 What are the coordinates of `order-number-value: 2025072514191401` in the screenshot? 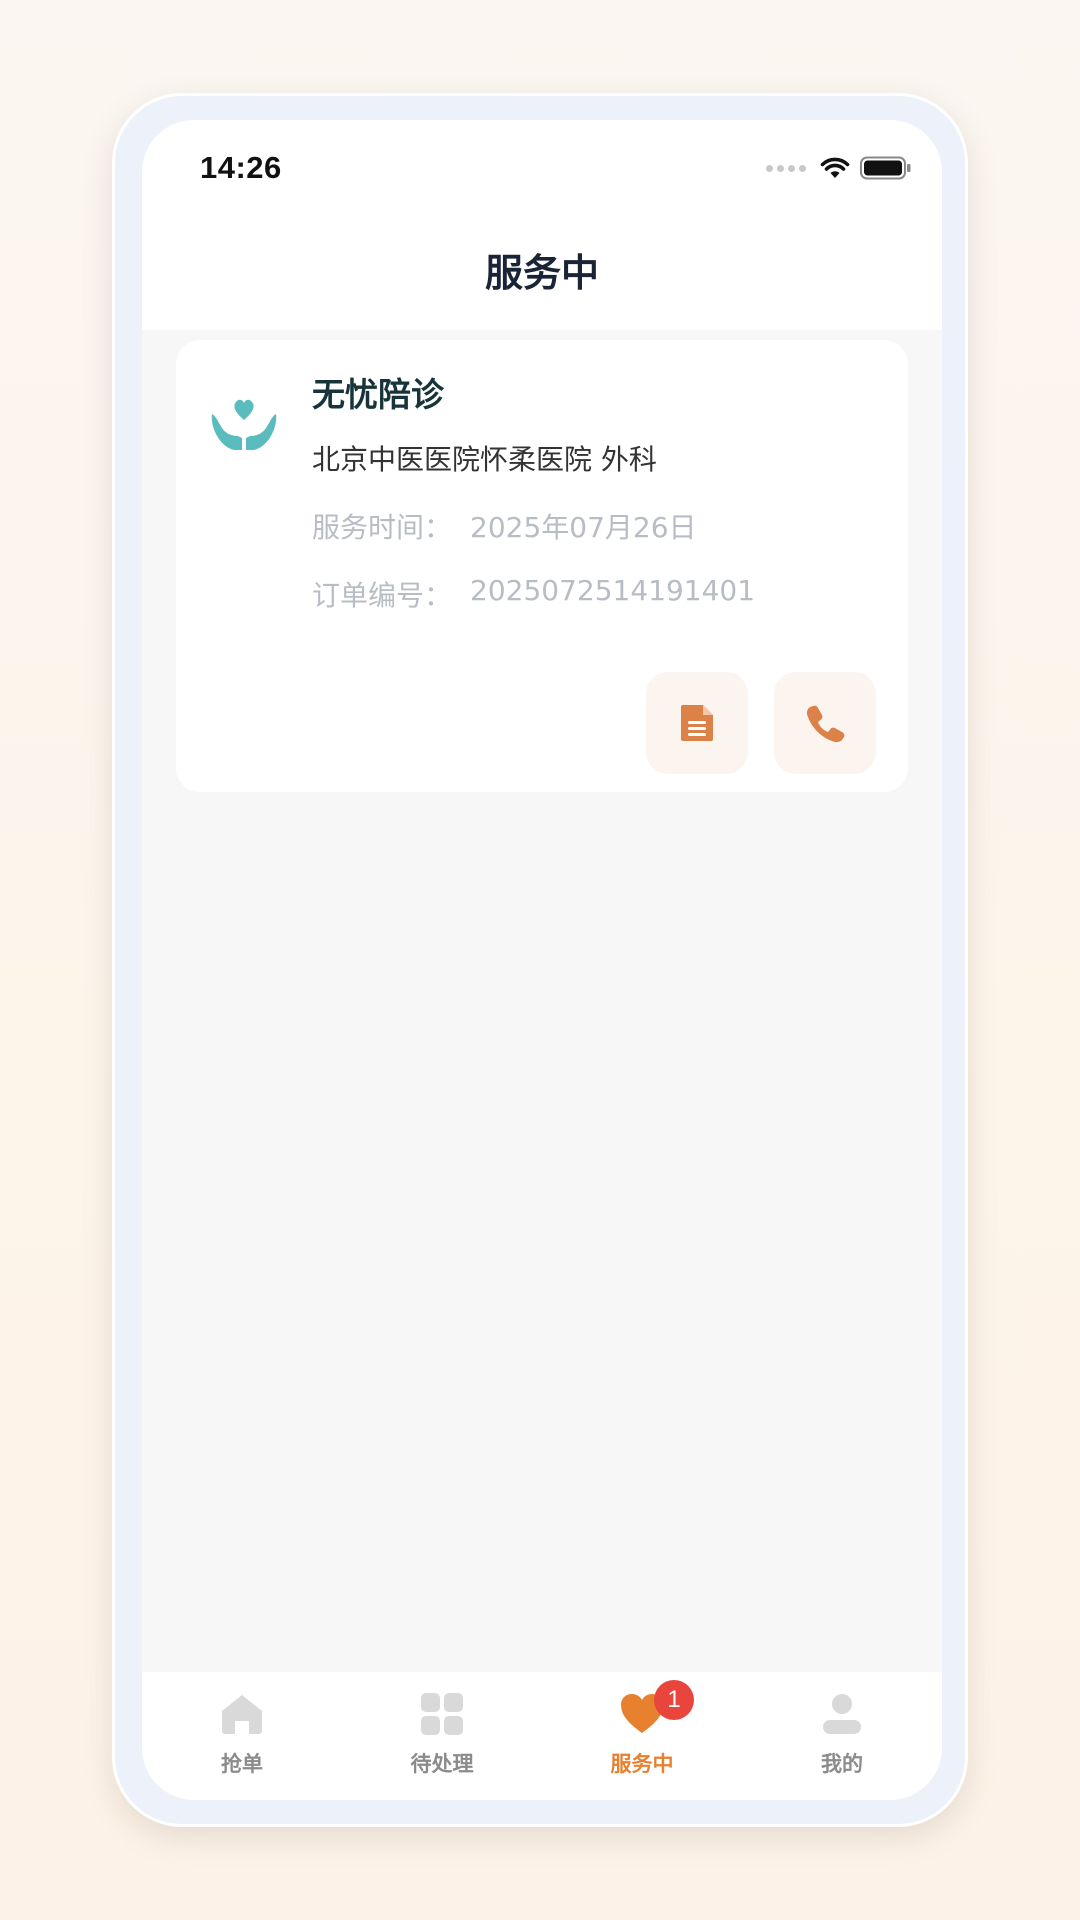 It's located at (613, 590).